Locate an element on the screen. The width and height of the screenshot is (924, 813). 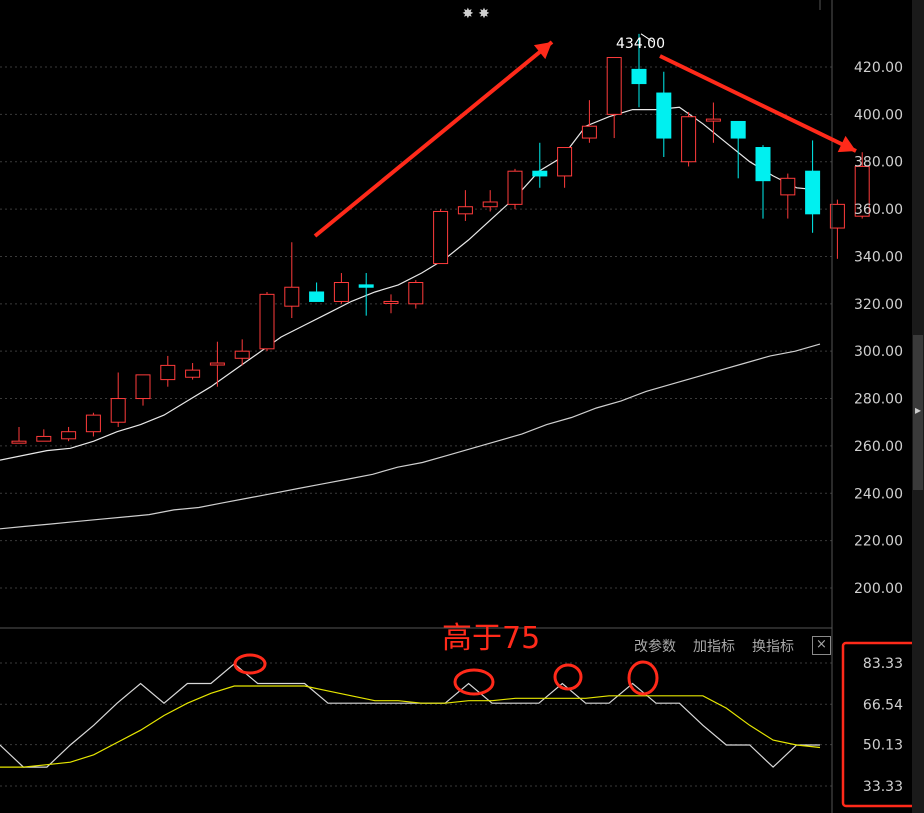
swap-indicator-button: 换指标 is located at coordinates (773, 646).